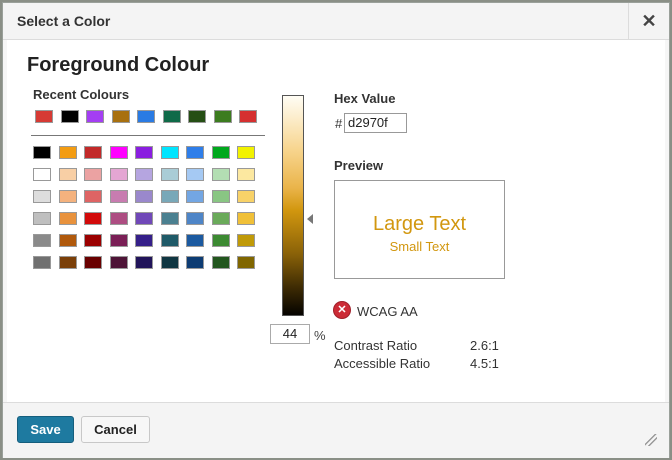  What do you see at coordinates (376, 345) in the screenshot?
I see `contrast-ratio-label: Contrast Ratio` at bounding box center [376, 345].